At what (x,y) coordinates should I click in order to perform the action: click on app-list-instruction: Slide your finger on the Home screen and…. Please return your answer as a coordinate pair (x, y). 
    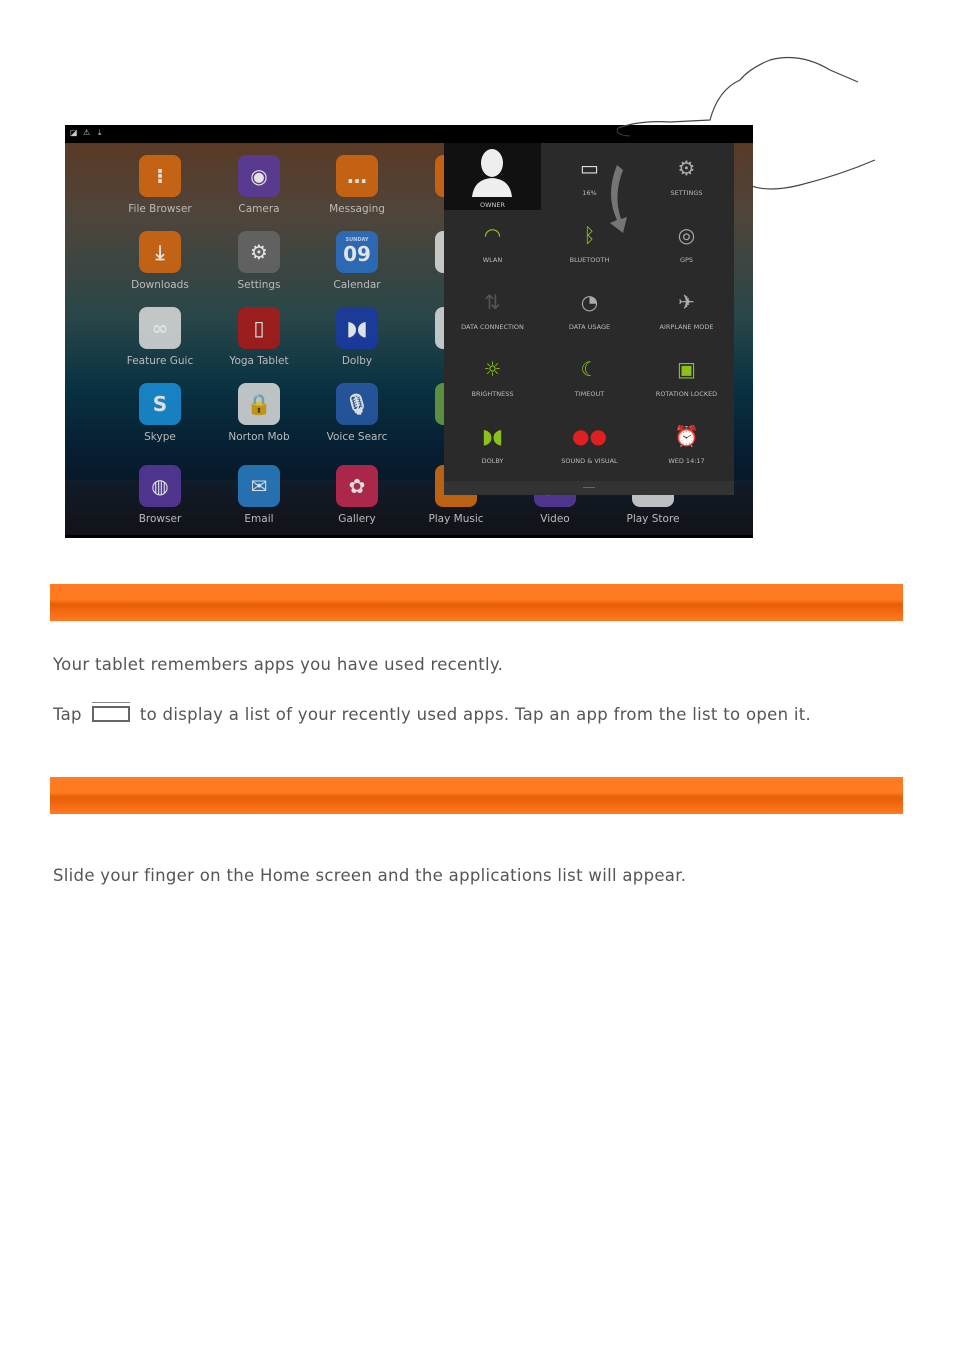
    Looking at the image, I should click on (370, 875).